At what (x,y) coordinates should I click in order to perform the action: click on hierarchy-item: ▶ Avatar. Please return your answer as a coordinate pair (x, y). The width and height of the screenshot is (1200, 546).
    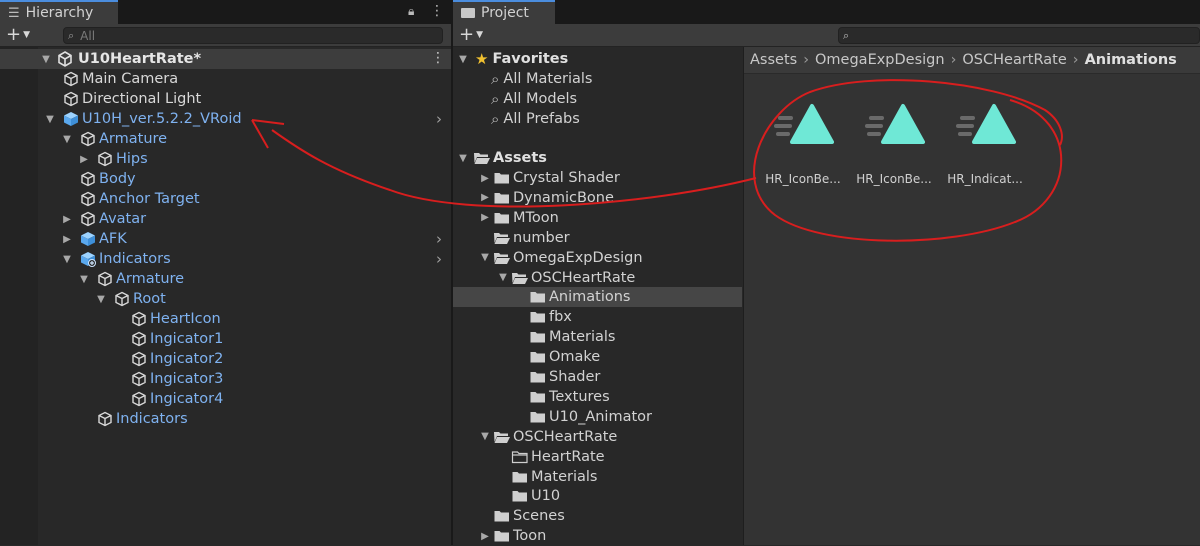
    Looking at the image, I should click on (103, 219).